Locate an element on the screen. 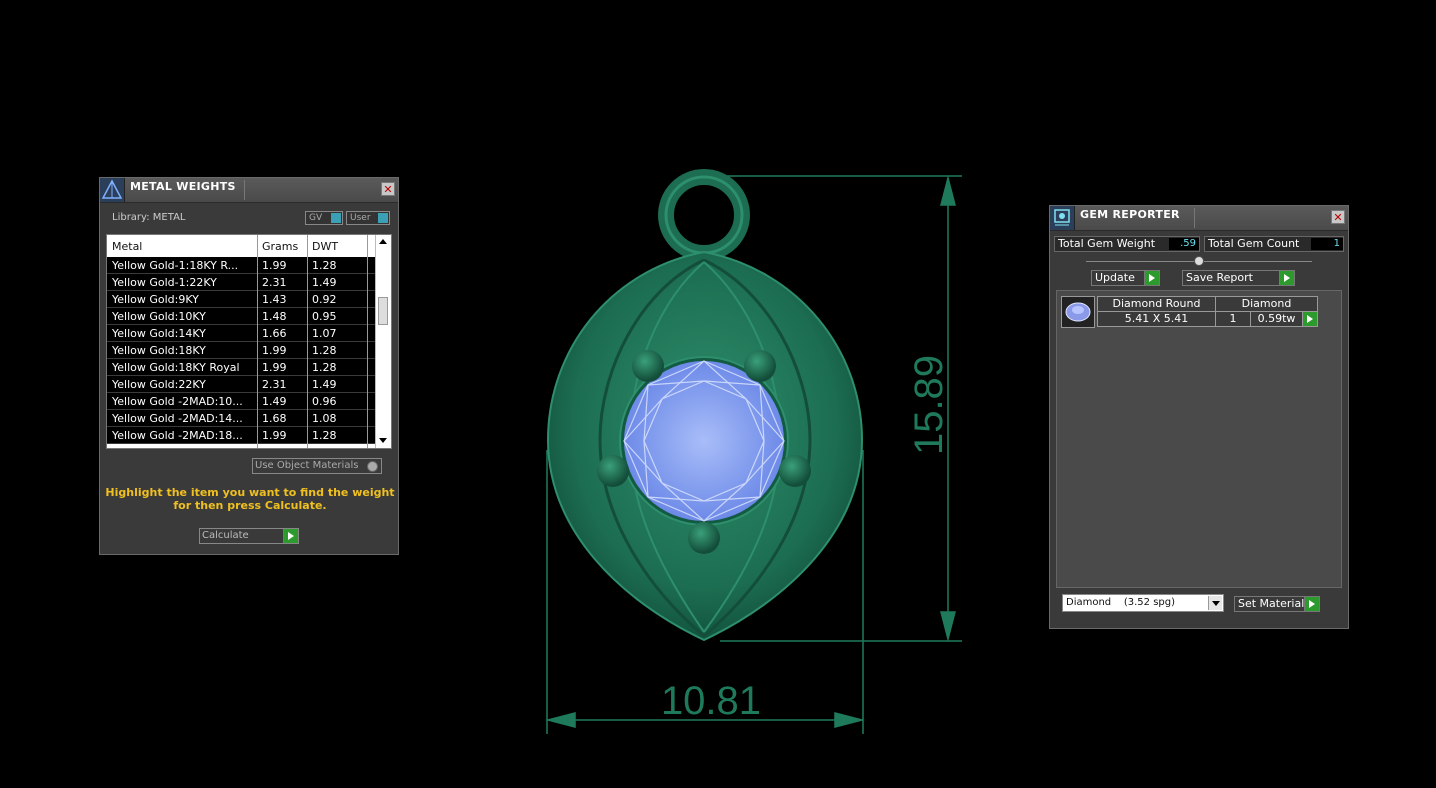  metal-table-header: Metal Grams DWT is located at coordinates (242, 246).